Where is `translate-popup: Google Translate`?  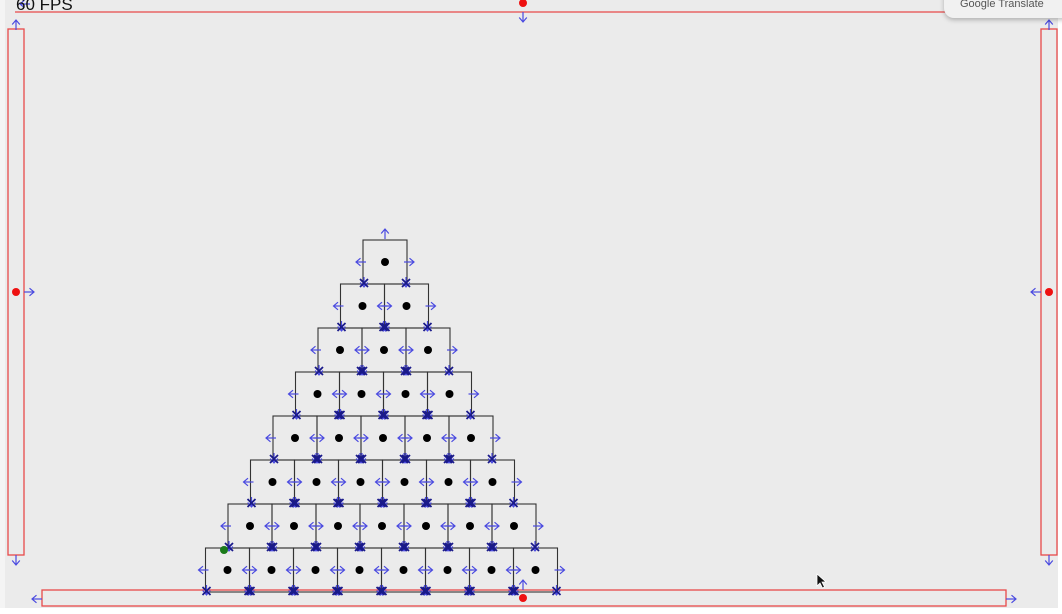 translate-popup: Google Translate is located at coordinates (1003, 9).